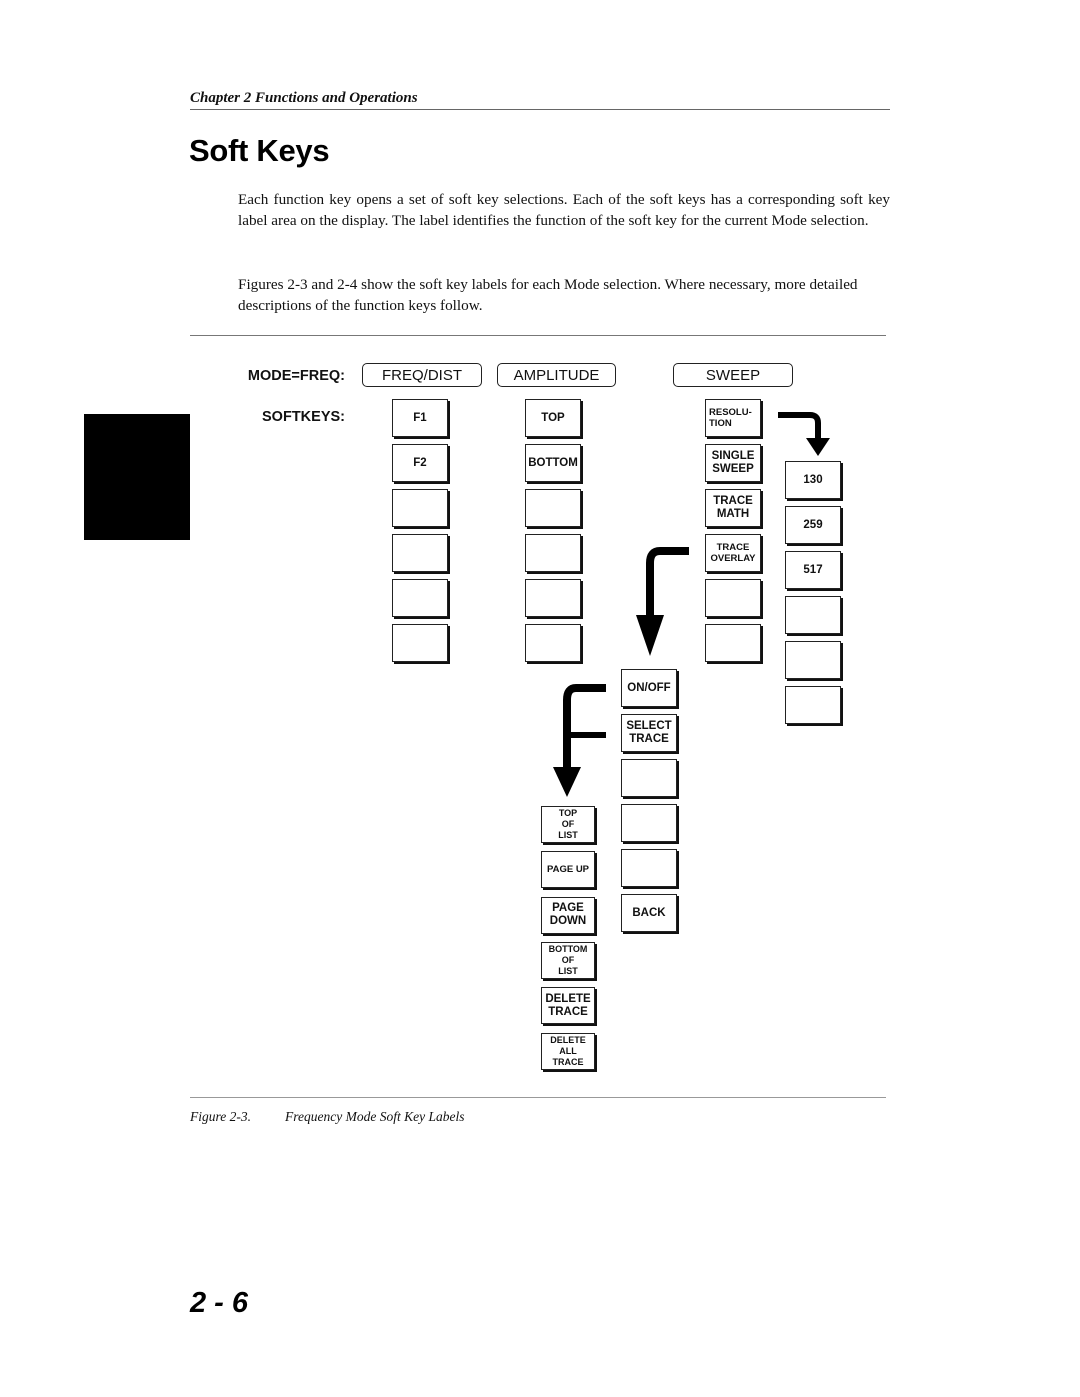  What do you see at coordinates (733, 418) in the screenshot?
I see `softkey-sweep-1: RESOLU- TION` at bounding box center [733, 418].